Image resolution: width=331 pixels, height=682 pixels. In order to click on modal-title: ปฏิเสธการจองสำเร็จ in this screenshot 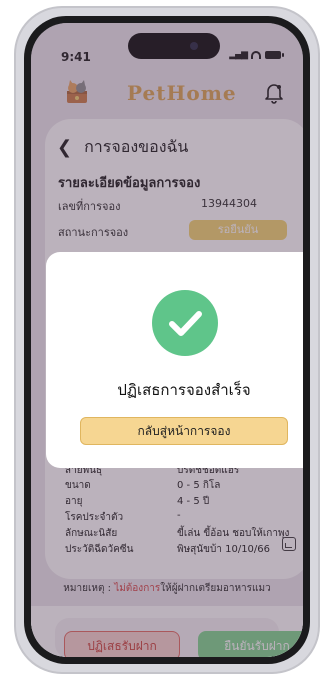, I will do `click(184, 390)`.